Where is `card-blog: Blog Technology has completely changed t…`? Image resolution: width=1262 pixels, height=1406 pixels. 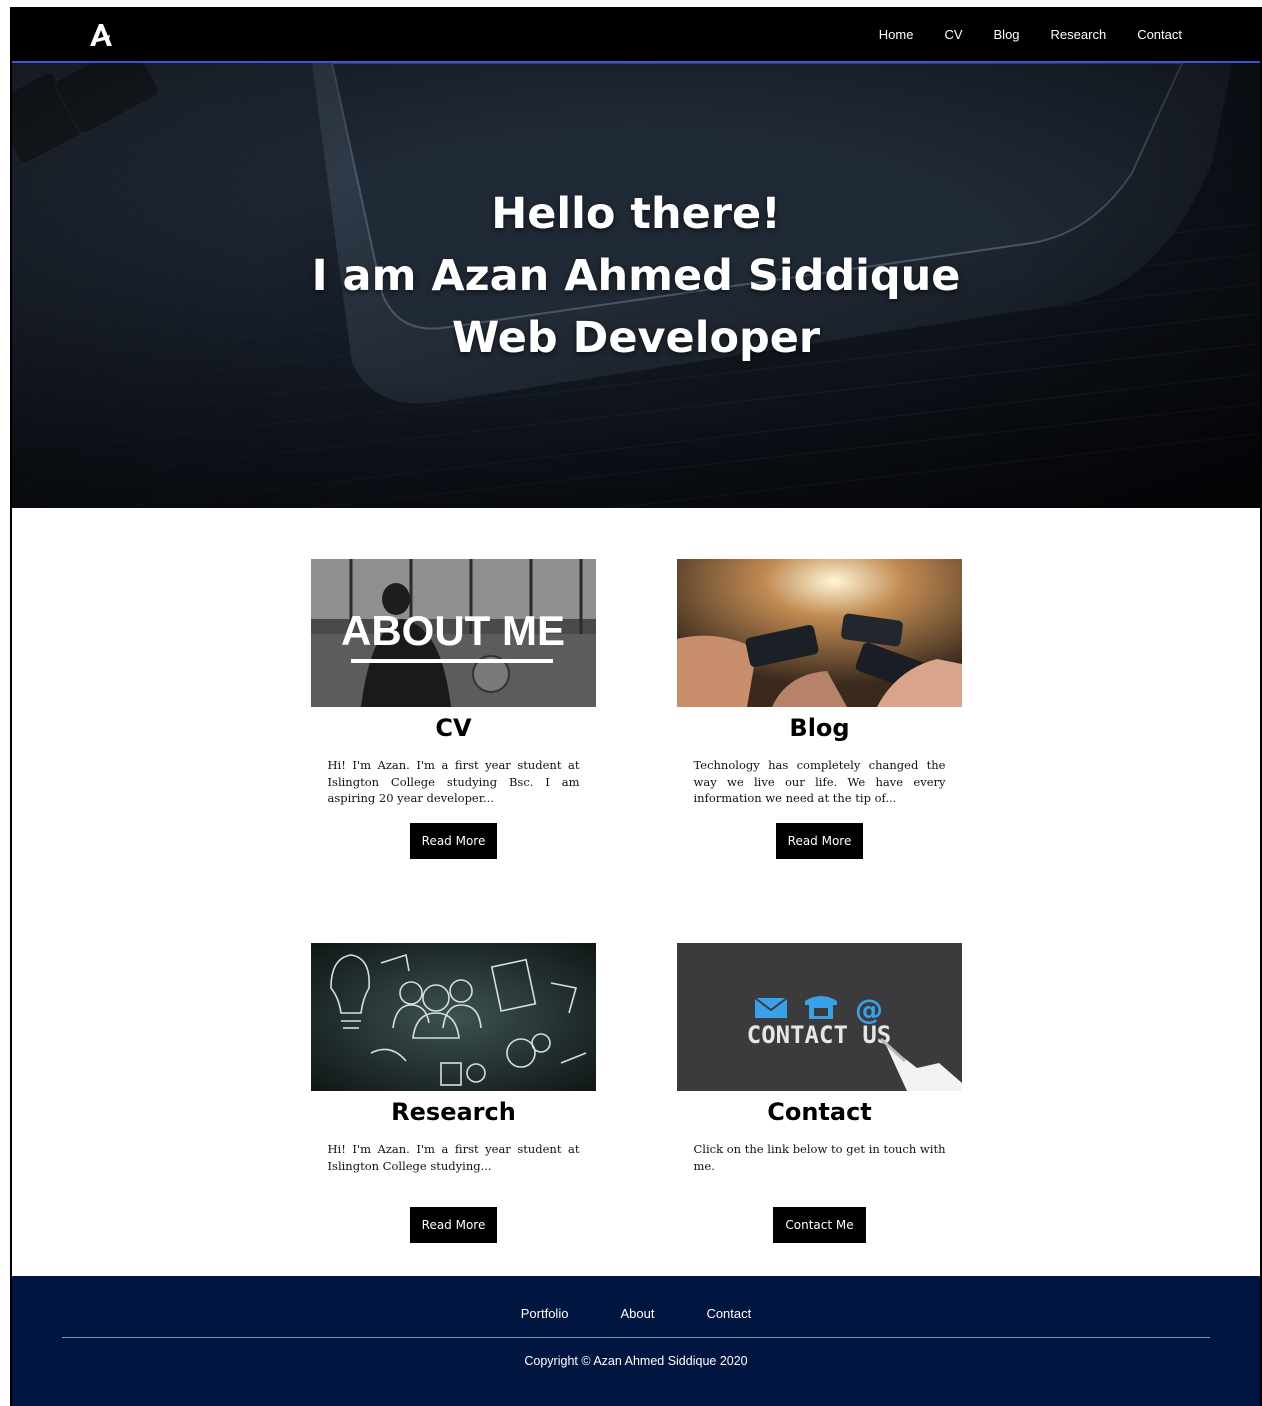 card-blog: Blog Technology has completely changed t… is located at coordinates (819, 709).